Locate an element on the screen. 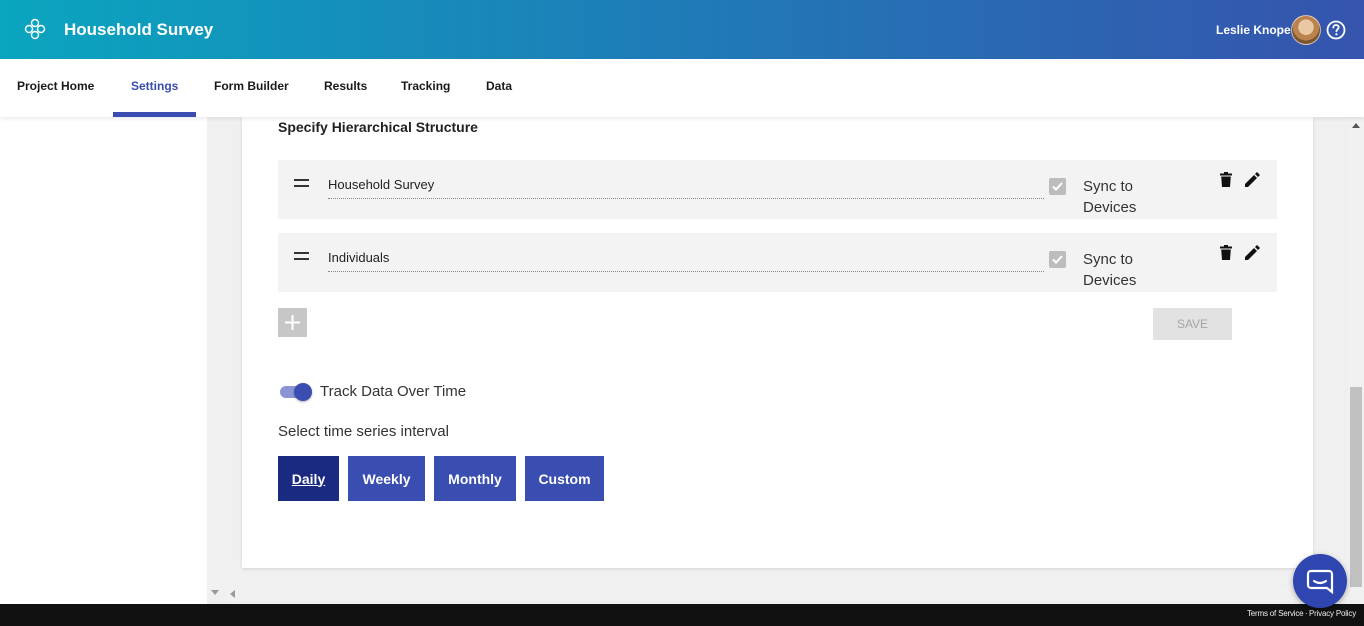  flower-logo-icon is located at coordinates (35, 29).